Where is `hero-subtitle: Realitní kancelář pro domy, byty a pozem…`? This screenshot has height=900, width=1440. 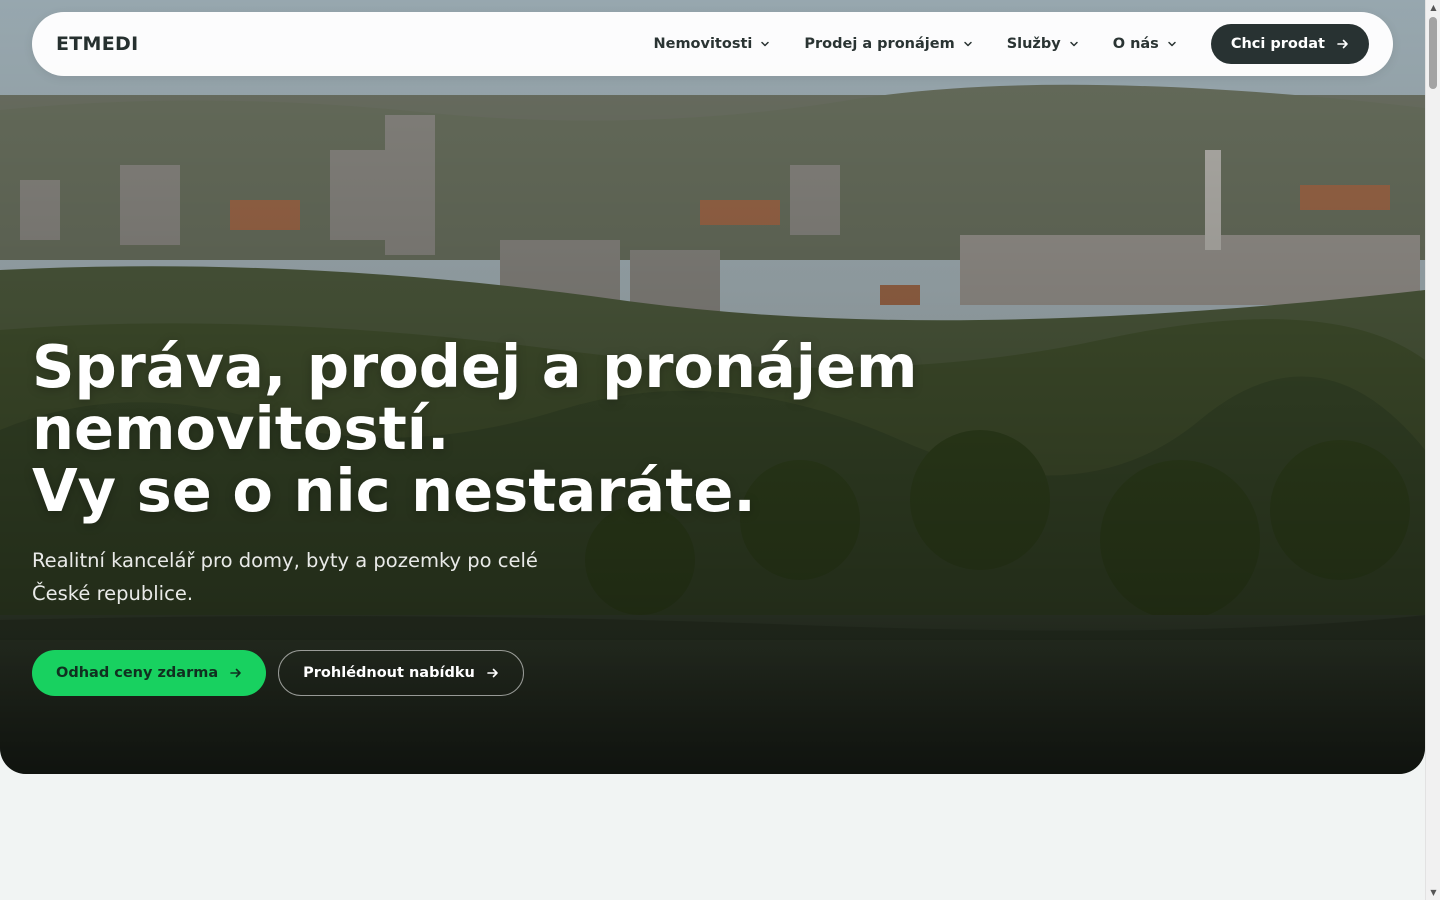 hero-subtitle: Realitní kancelář pro domy, byty a pozem… is located at coordinates (285, 577).